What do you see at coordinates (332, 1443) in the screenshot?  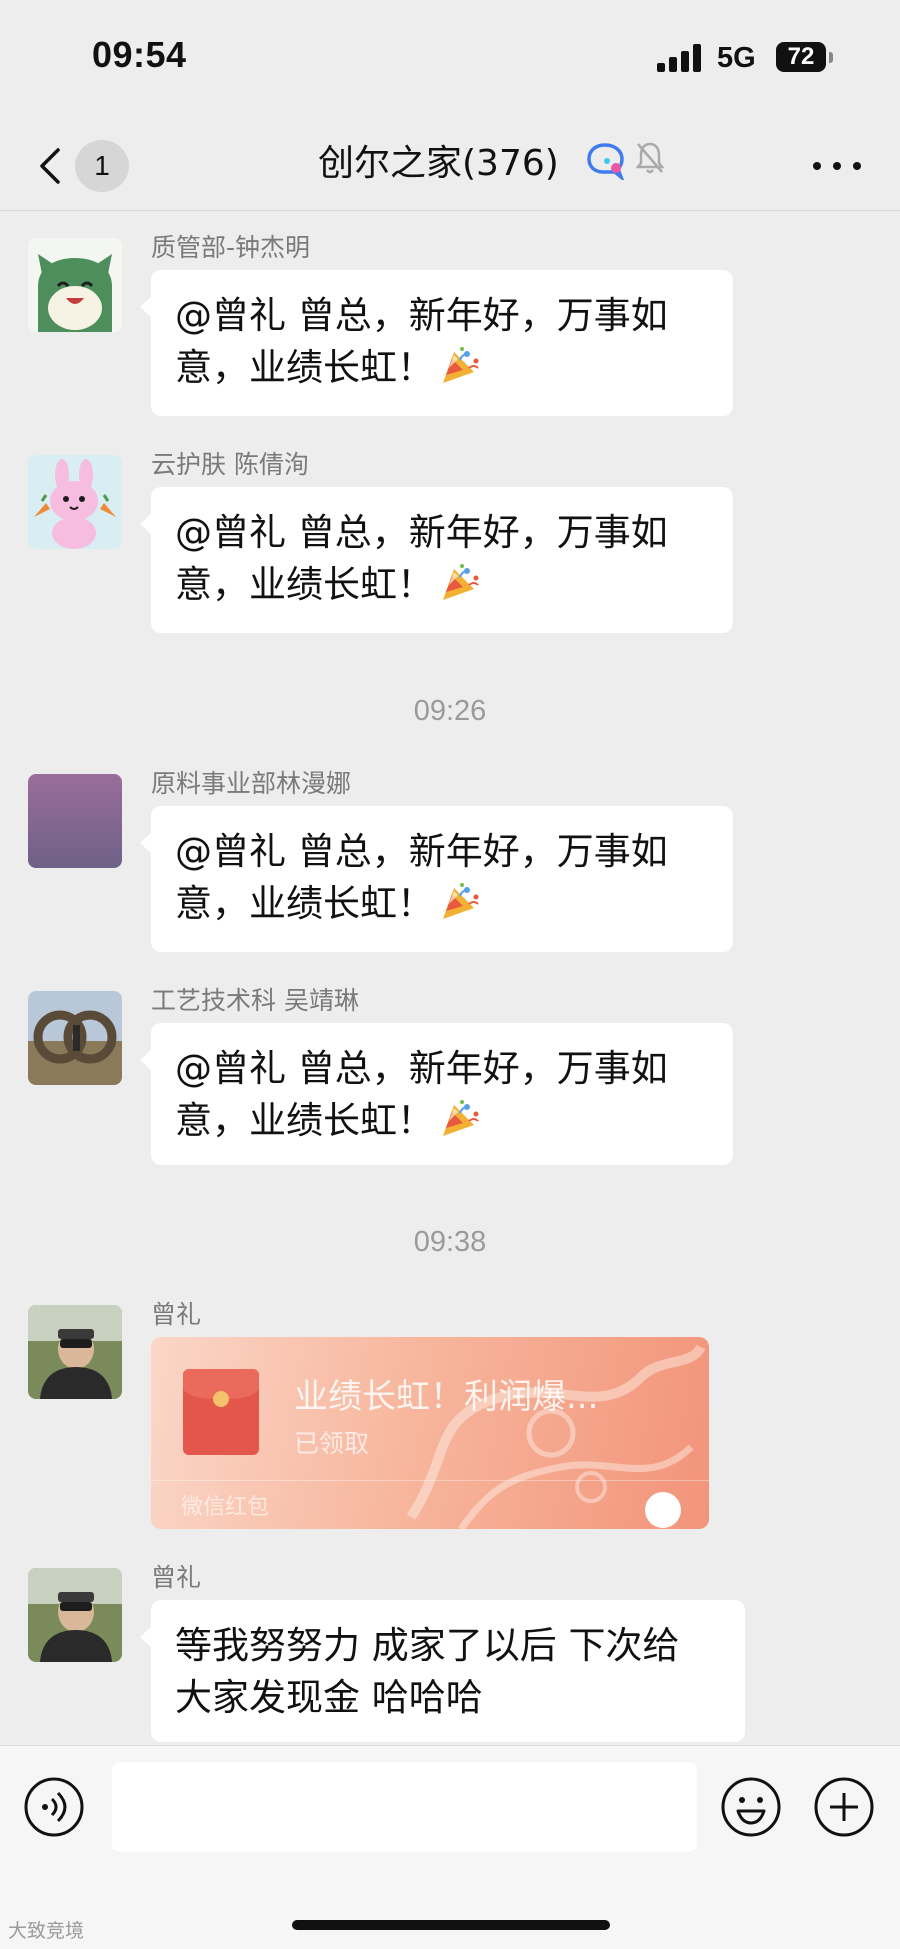 I see `red-envelope-status: 已领取` at bounding box center [332, 1443].